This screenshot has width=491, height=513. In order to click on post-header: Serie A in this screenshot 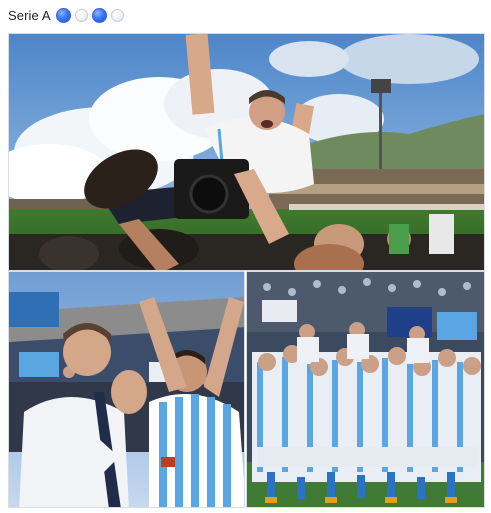, I will do `click(66, 15)`.